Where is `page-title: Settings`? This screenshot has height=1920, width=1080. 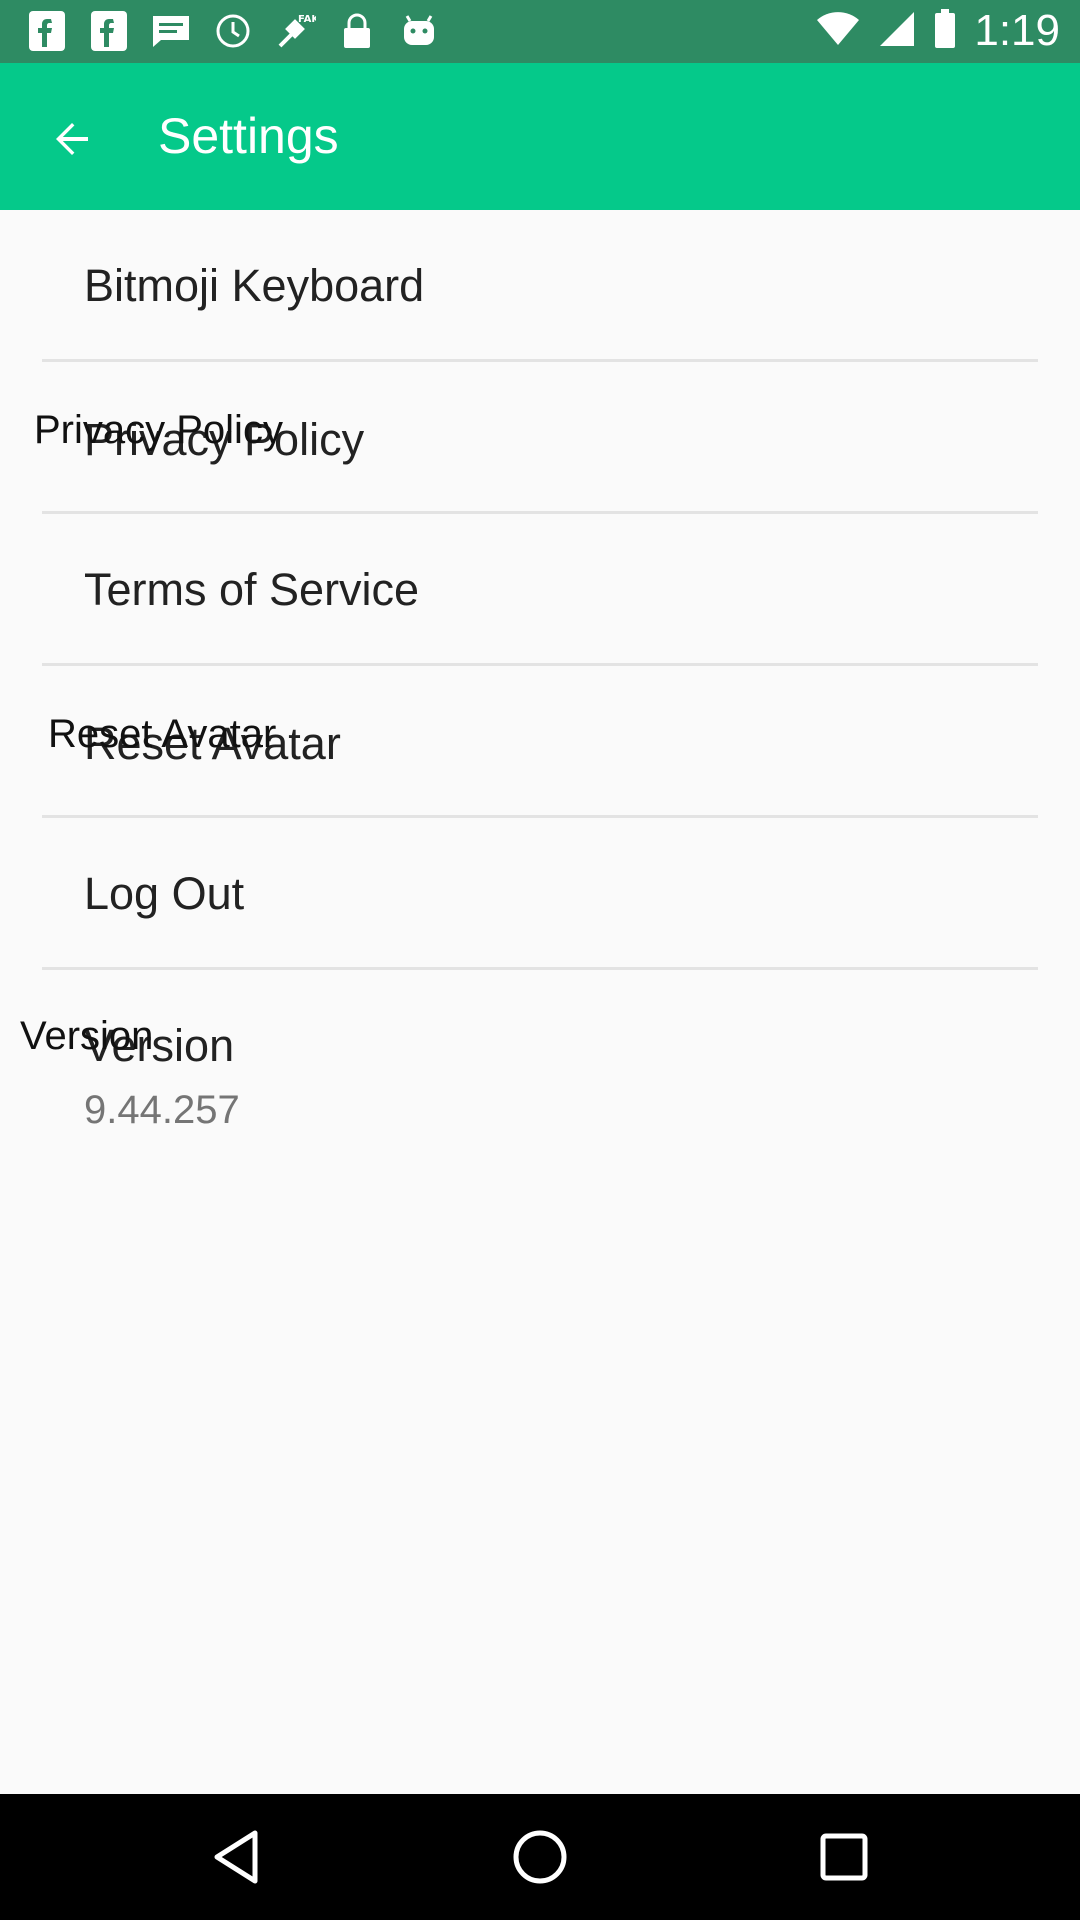 page-title: Settings is located at coordinates (248, 136).